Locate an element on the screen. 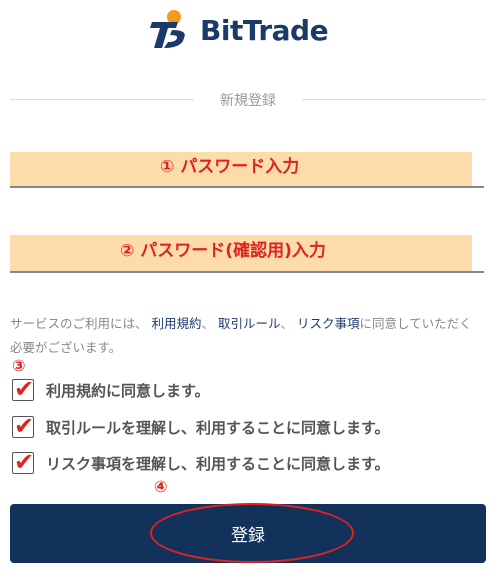 The height and width of the screenshot is (577, 496). agreement-risk-checkbox: ✔ is located at coordinates (23, 462).